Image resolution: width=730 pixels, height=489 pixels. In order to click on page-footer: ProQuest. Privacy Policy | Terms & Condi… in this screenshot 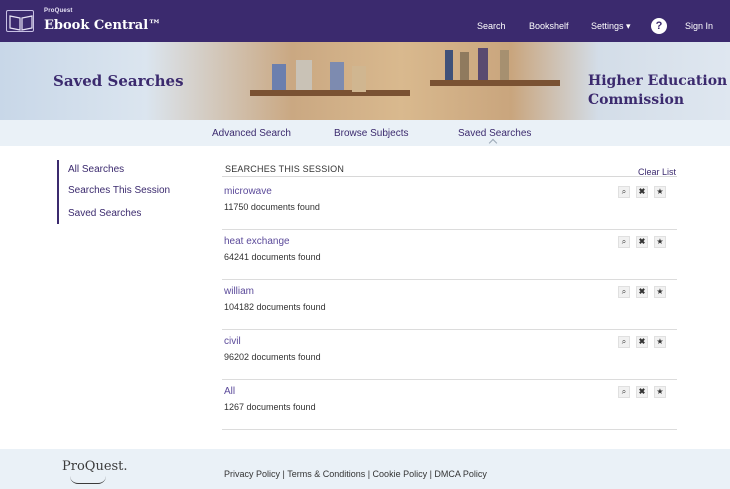, I will do `click(365, 469)`.